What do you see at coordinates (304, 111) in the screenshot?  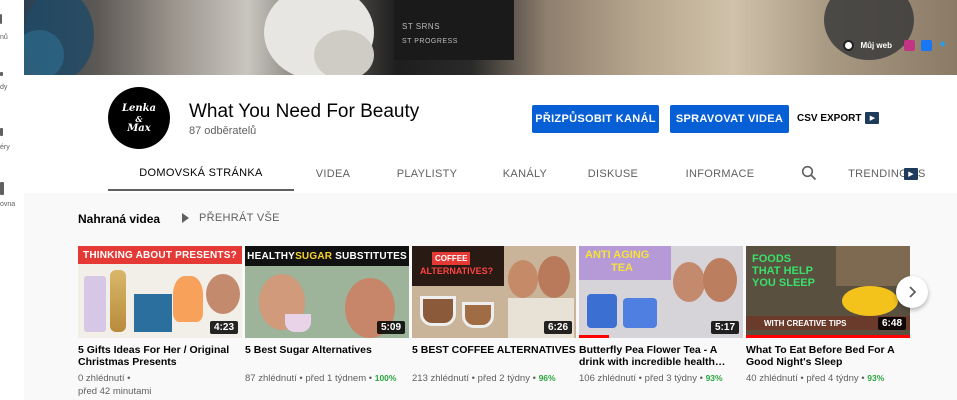 I see `channel-name: What You Need For Beauty` at bounding box center [304, 111].